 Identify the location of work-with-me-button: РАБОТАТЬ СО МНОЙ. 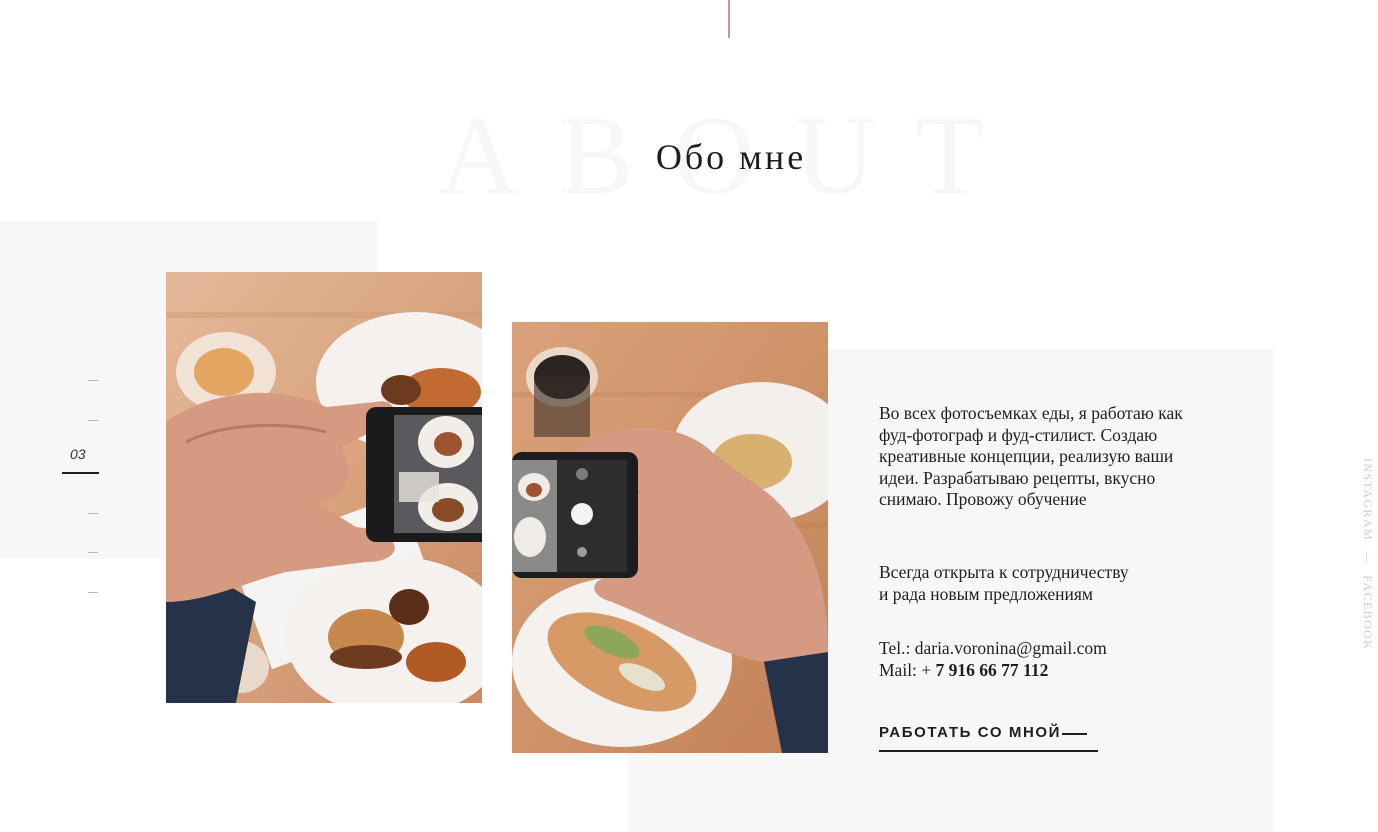
(988, 737).